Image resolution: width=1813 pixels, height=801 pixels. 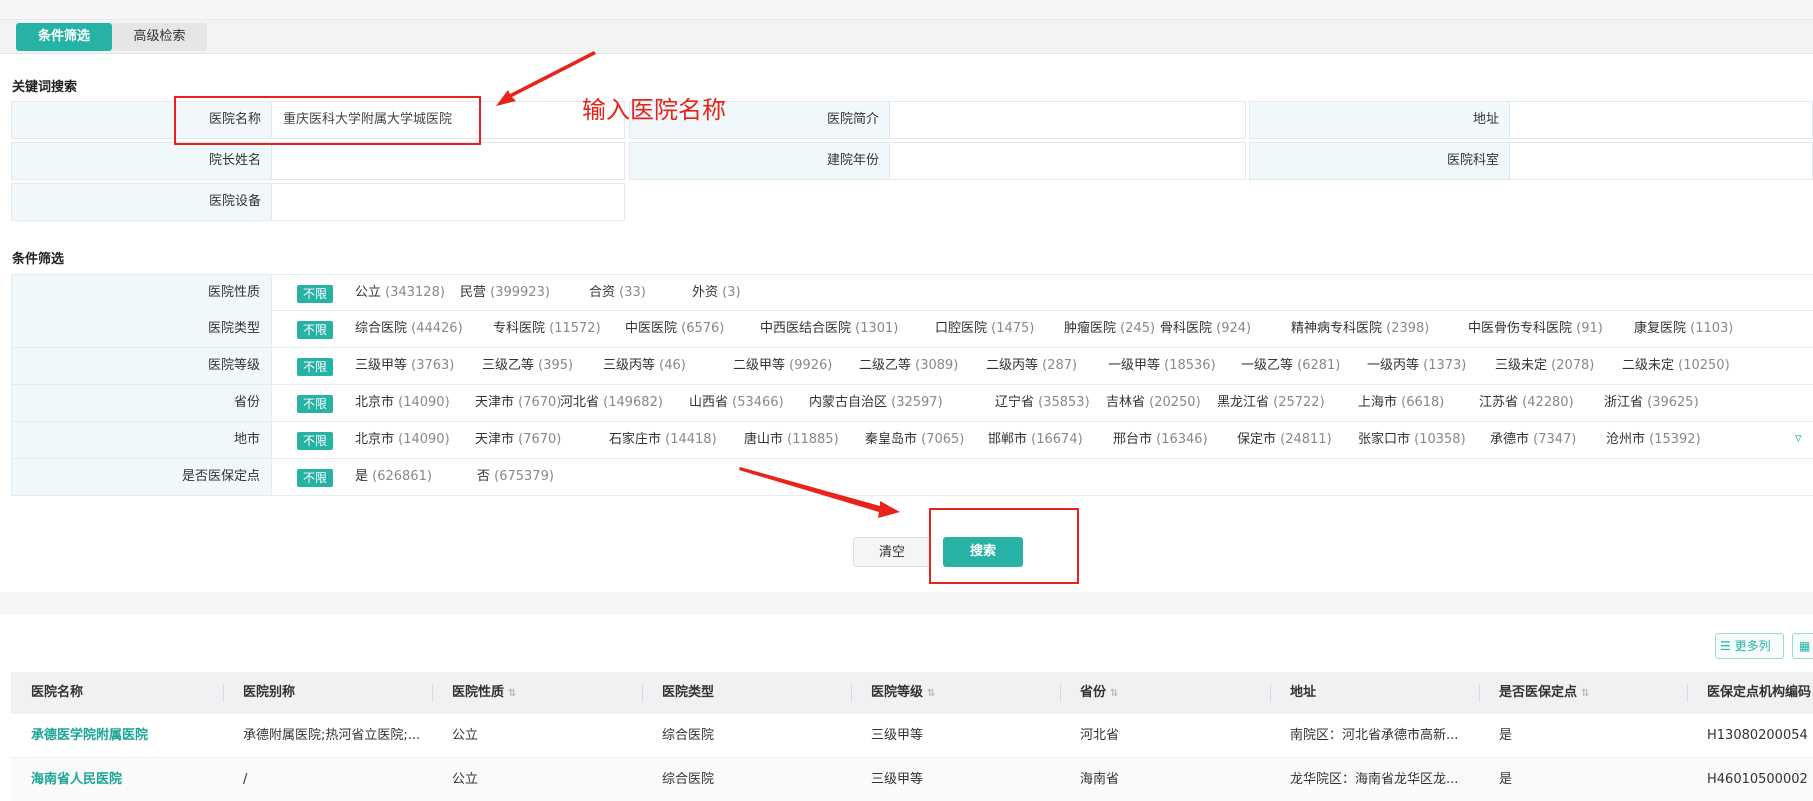 What do you see at coordinates (663, 440) in the screenshot?
I see `filter-option: 石家庄市 (14418)` at bounding box center [663, 440].